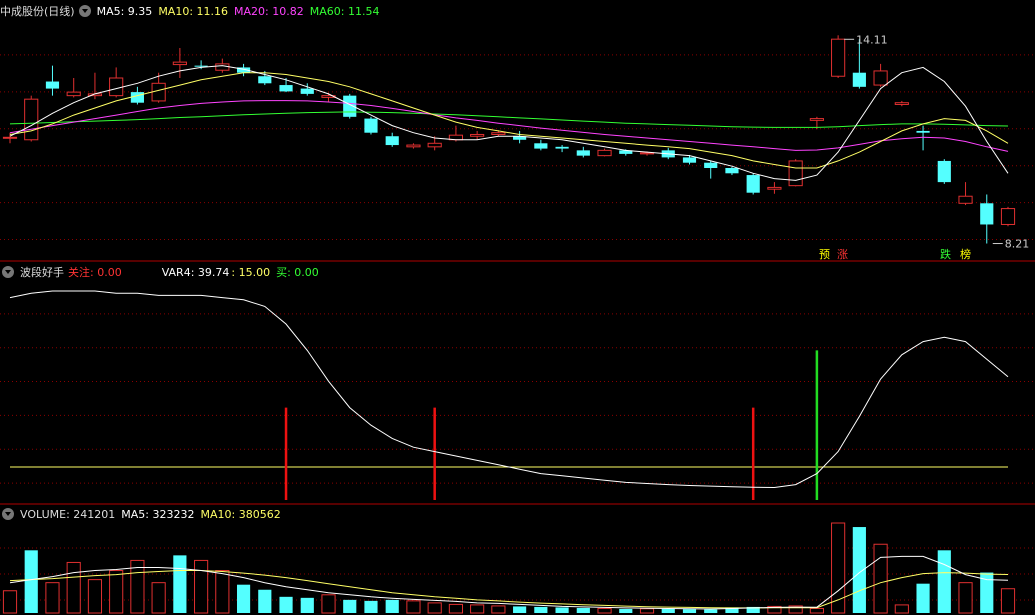 This screenshot has width=1035, height=615. Describe the element at coordinates (297, 272) in the screenshot. I see `buy-label: 买: 0.00` at that location.